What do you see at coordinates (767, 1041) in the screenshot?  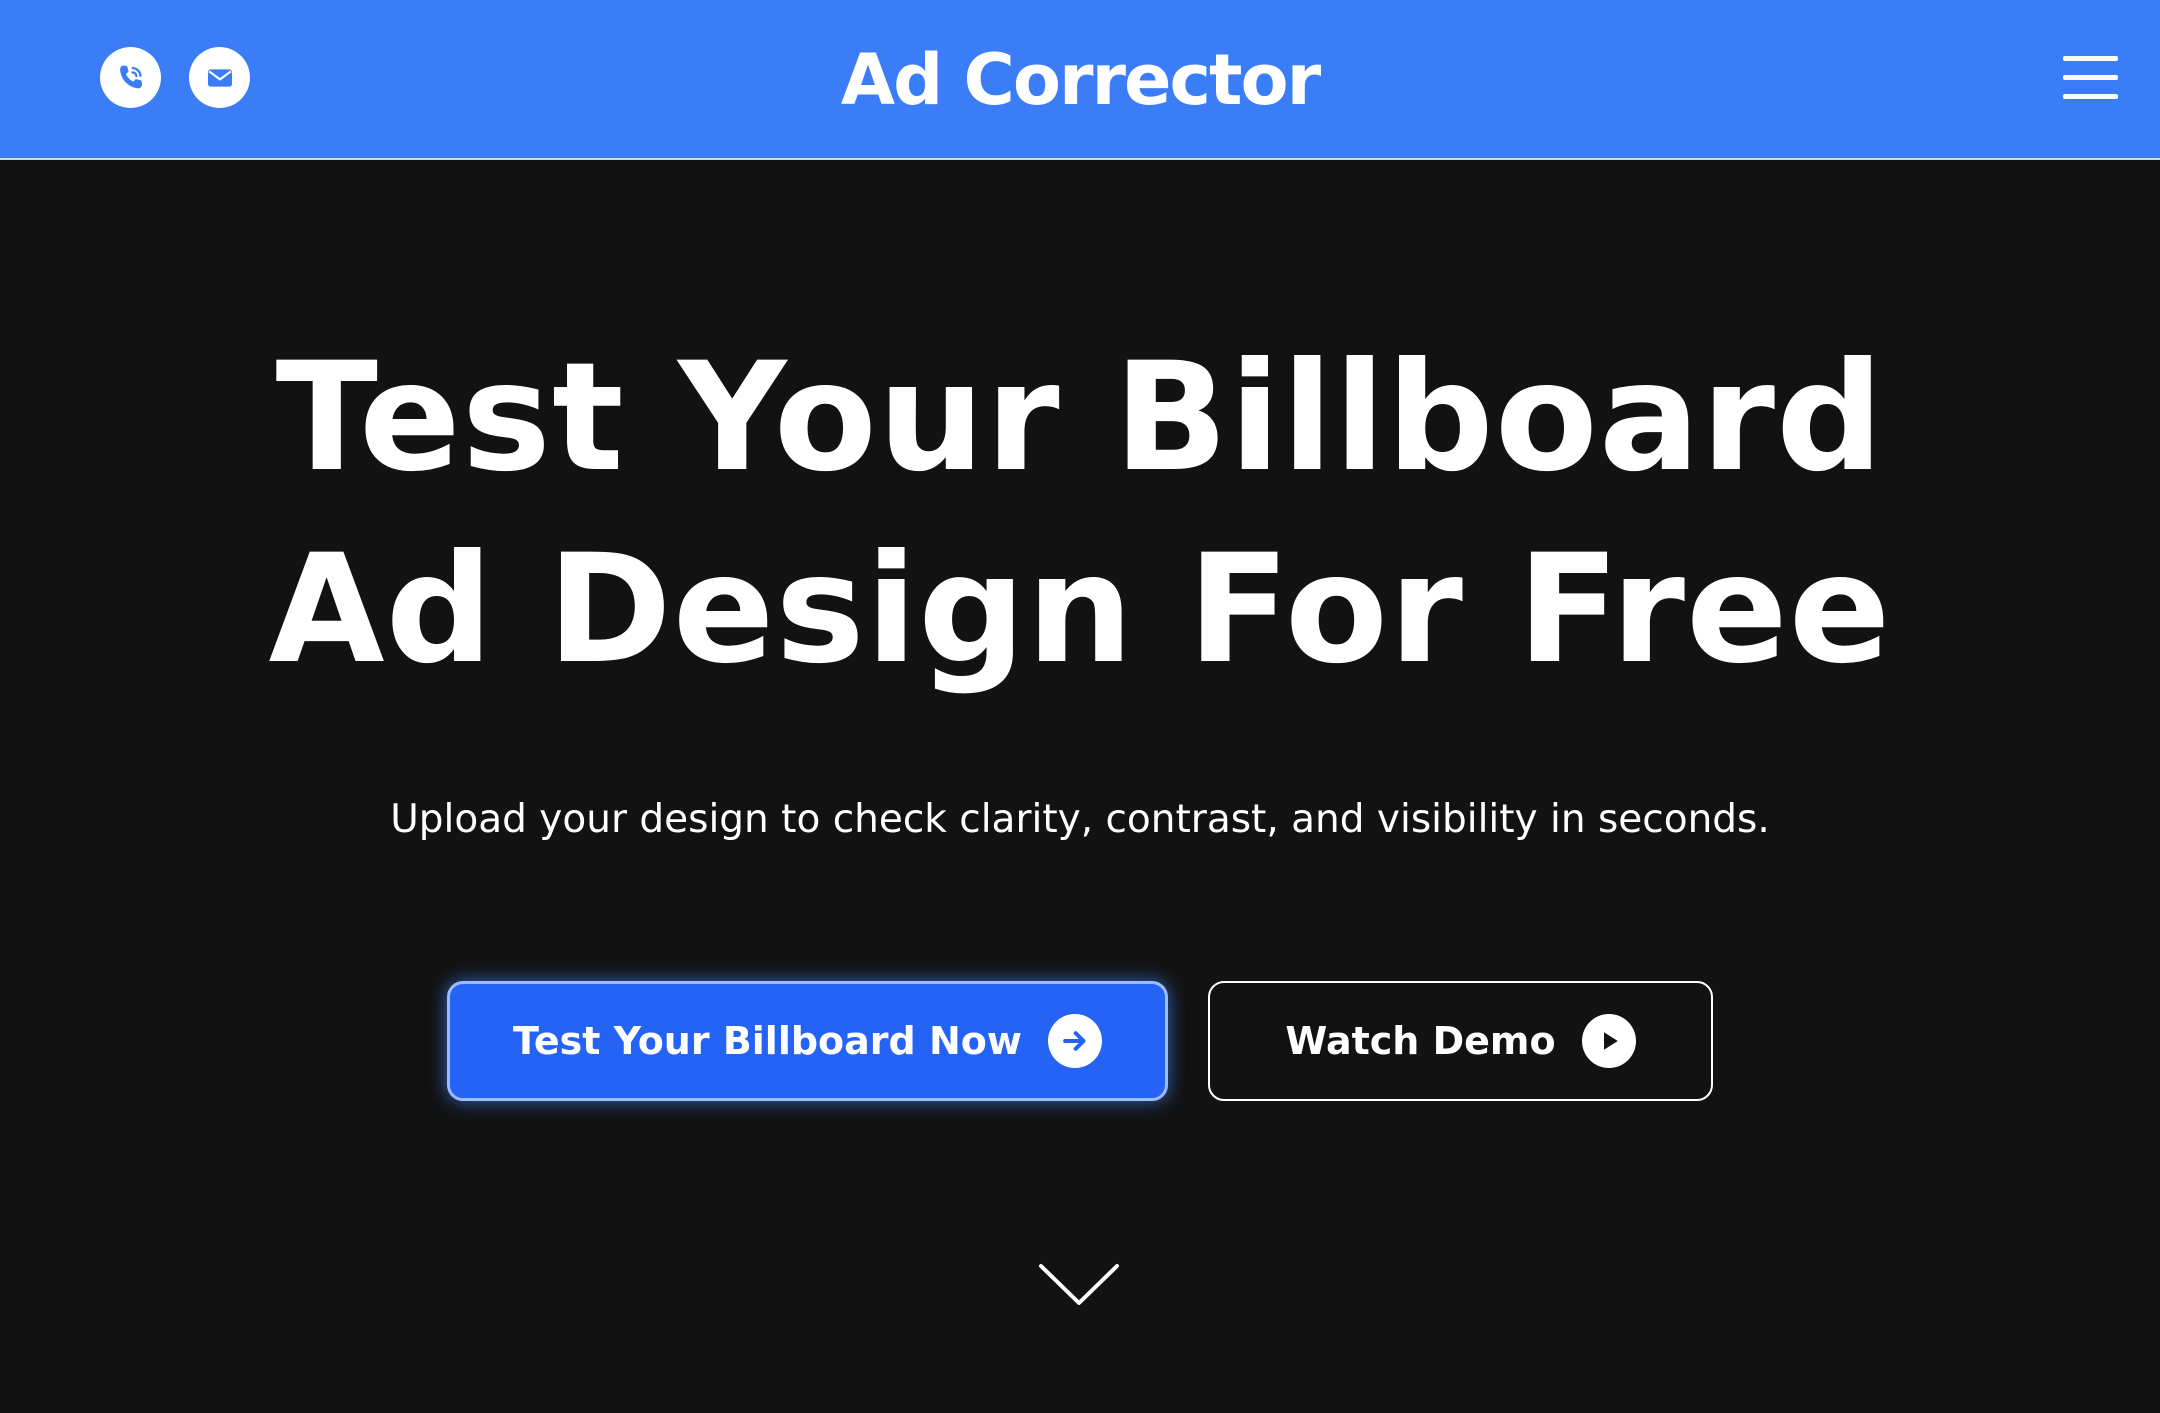 I see `test-billboard-button-label: Test Your Billboard Now` at bounding box center [767, 1041].